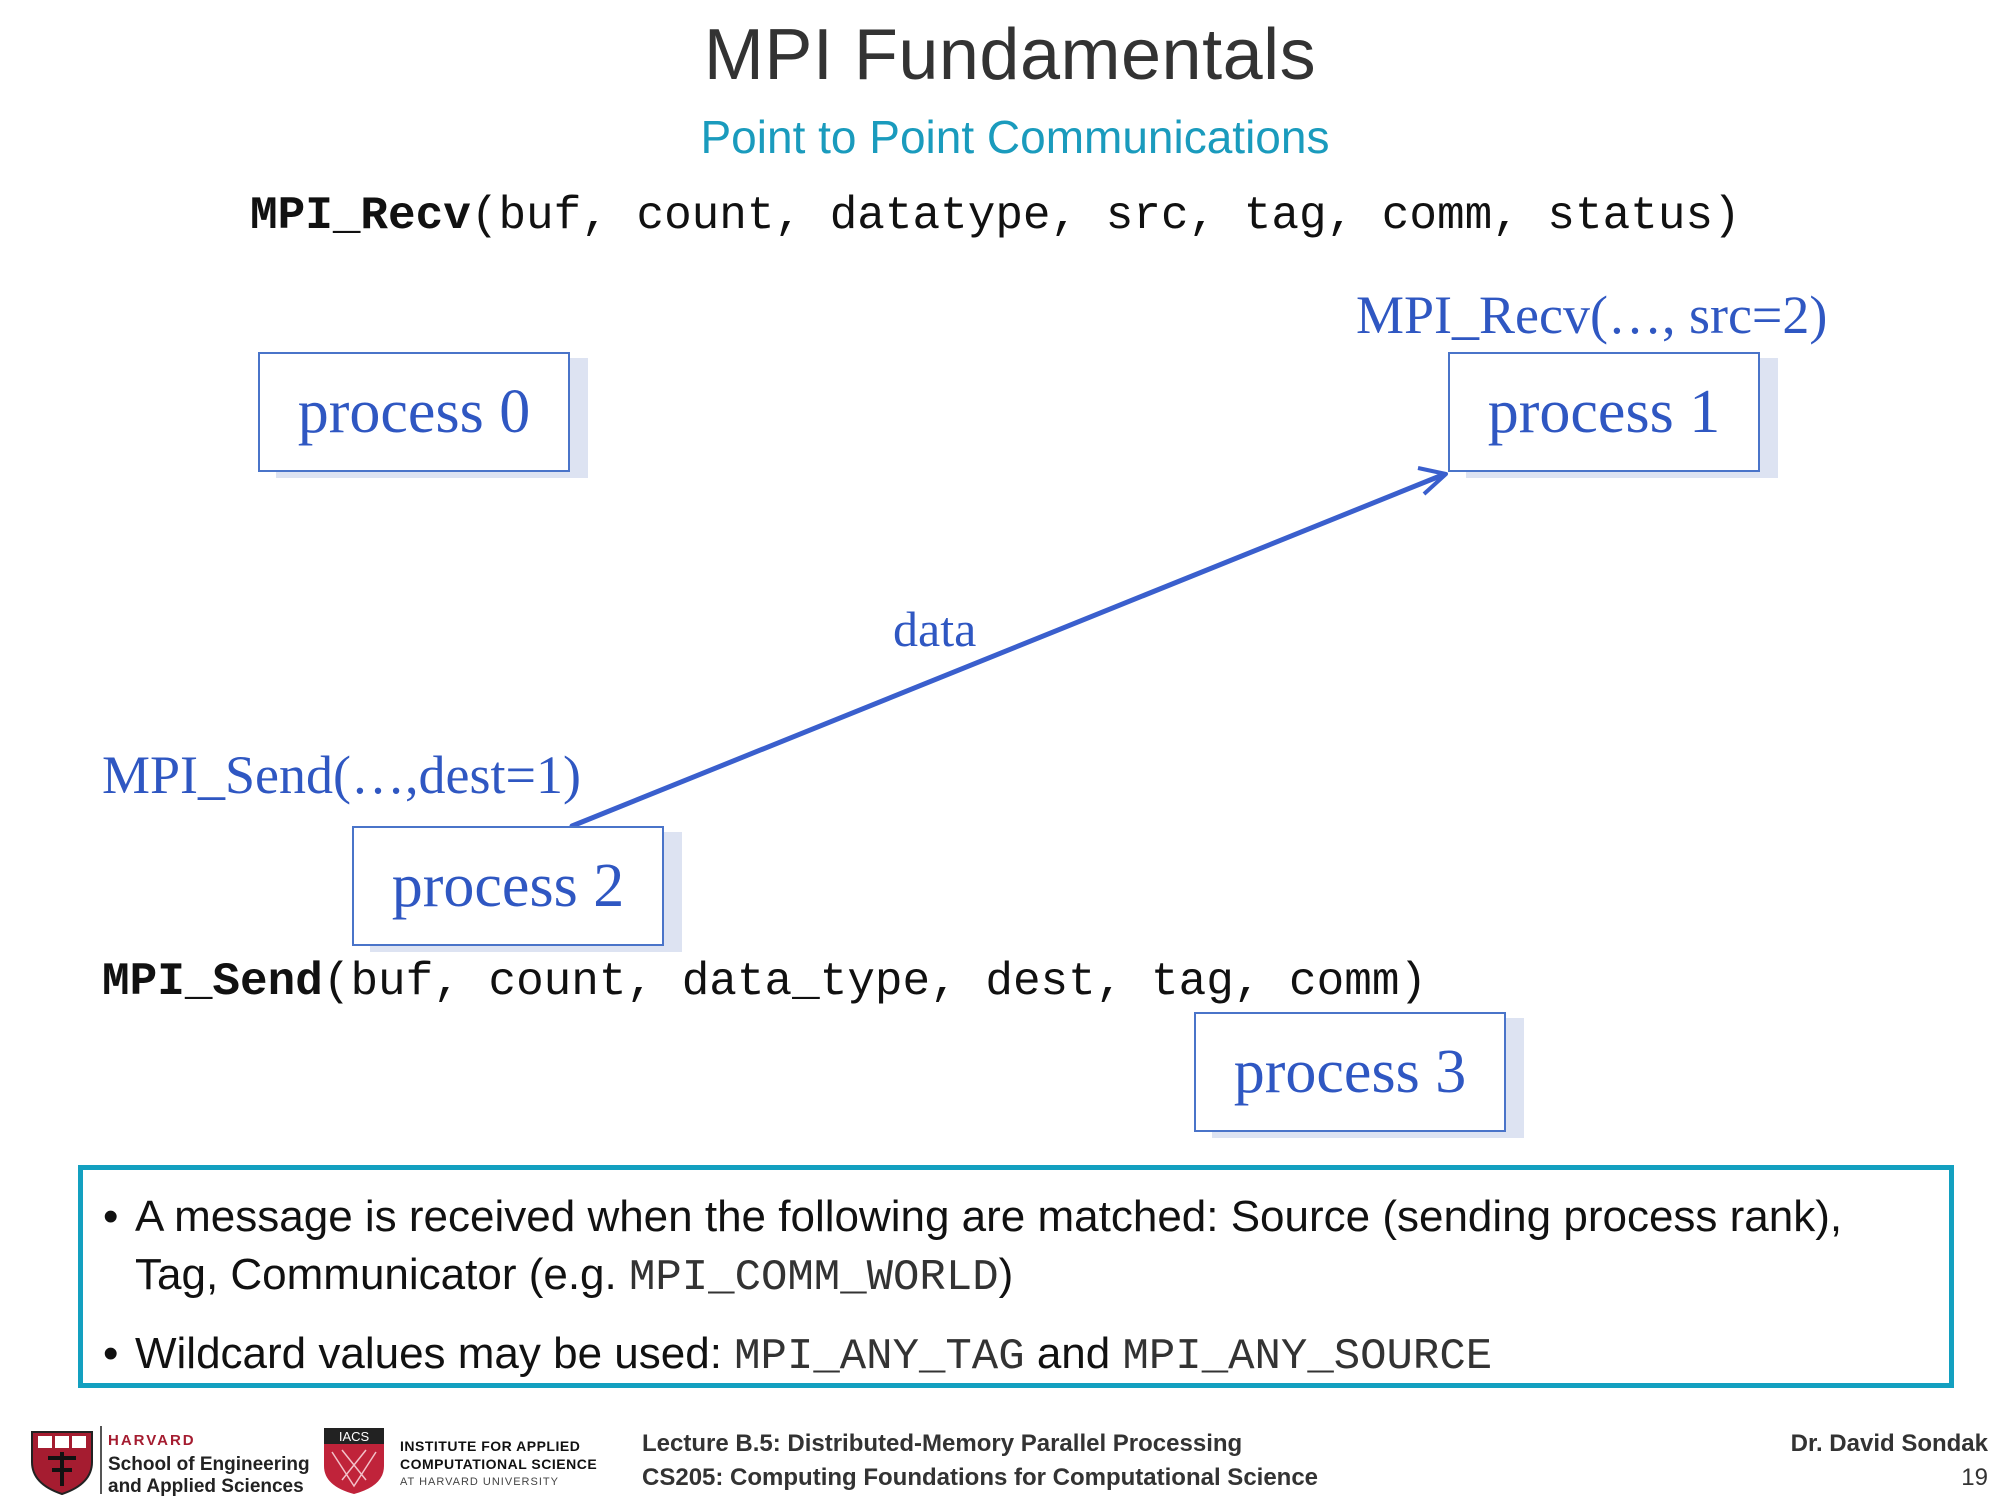  Describe the element at coordinates (212, 982) in the screenshot. I see `mpi-send-function-name: MPI_Send` at that location.